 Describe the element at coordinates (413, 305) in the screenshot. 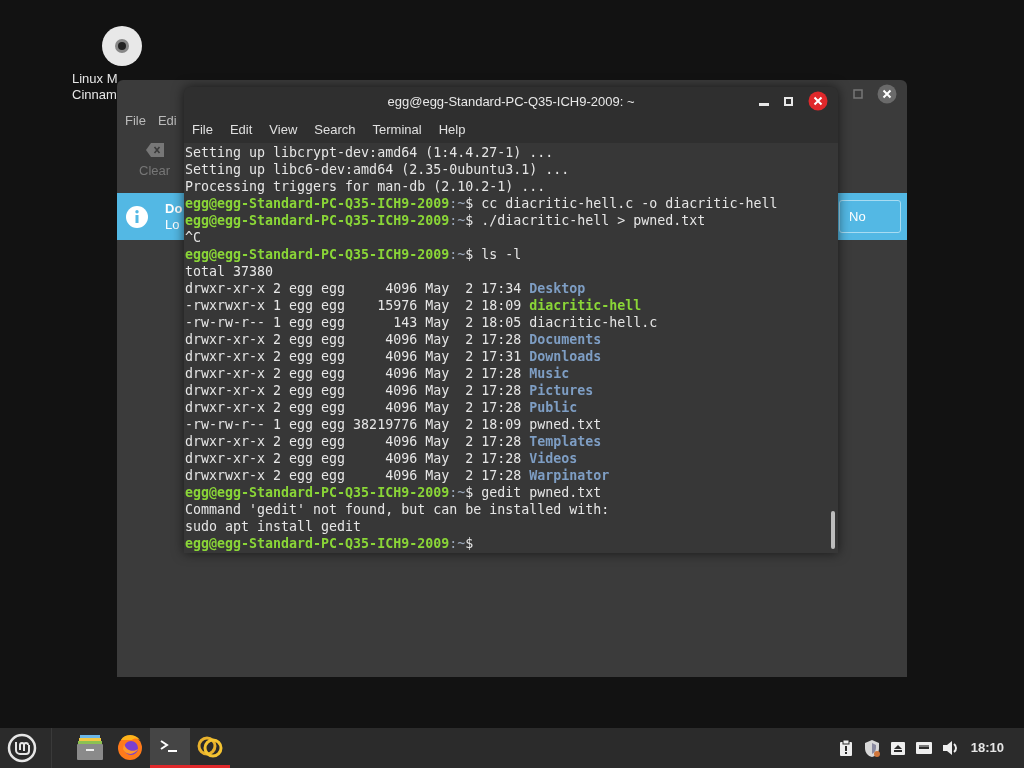

I see `terminal-line: -rwxrwxr-x 1 egg egg 15976 May 2 18:09 diacritic-hell` at that location.